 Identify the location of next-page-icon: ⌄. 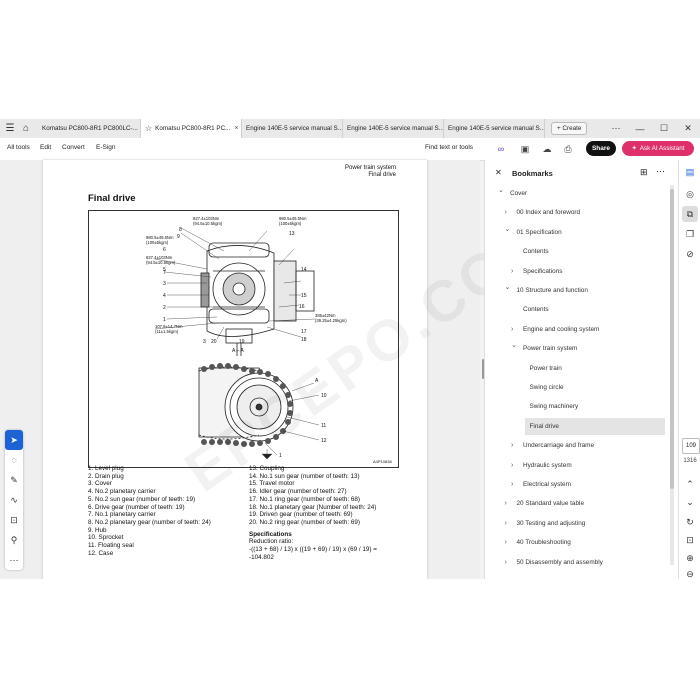
(690, 502).